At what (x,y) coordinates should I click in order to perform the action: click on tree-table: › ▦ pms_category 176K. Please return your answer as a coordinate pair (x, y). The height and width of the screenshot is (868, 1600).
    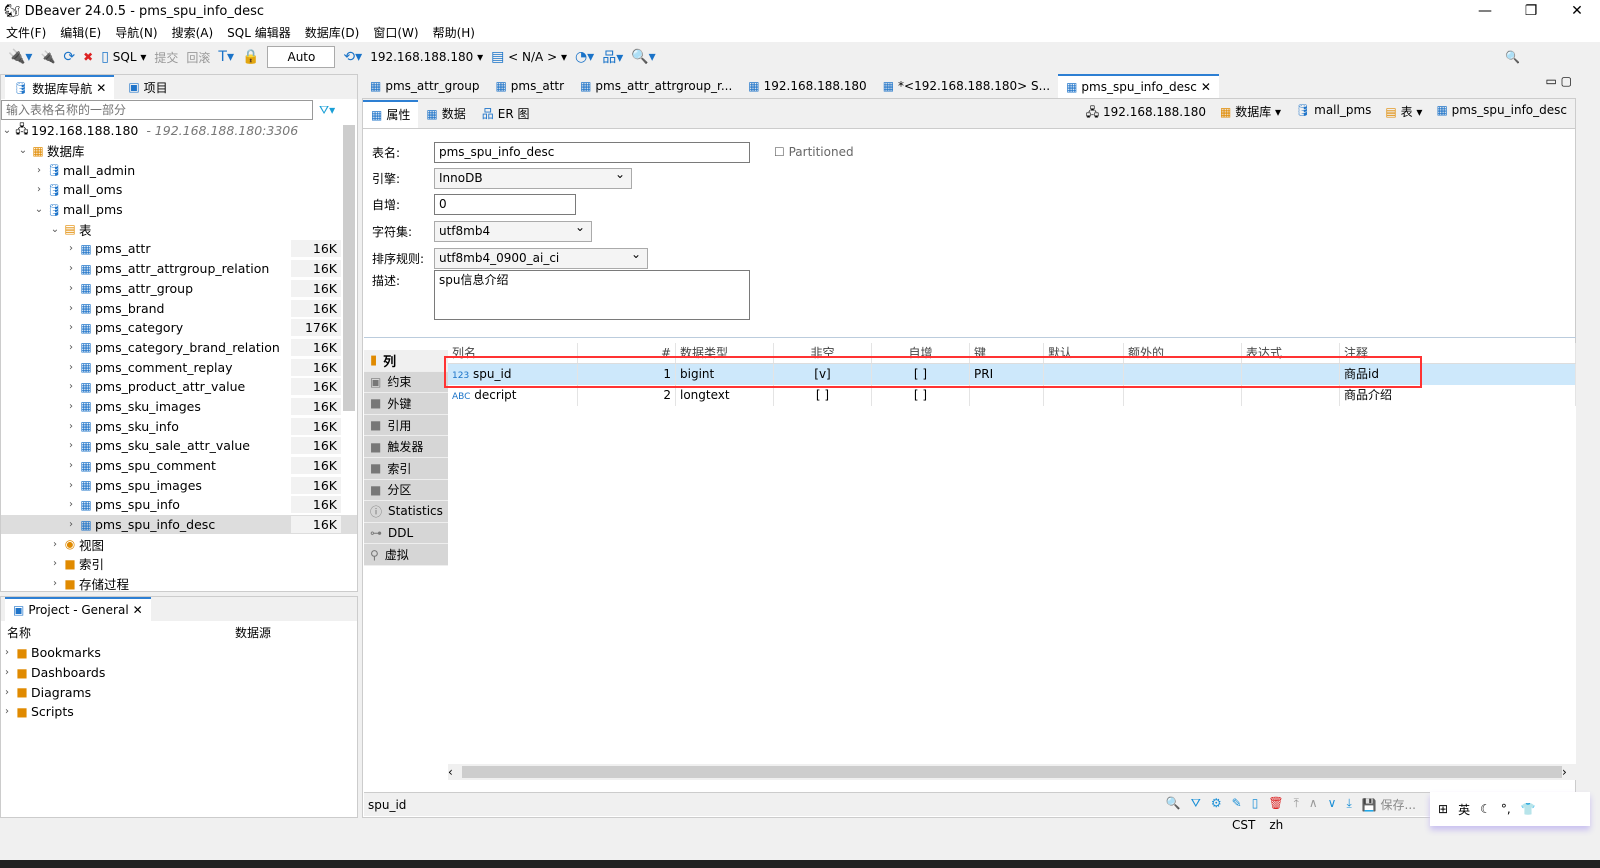
    Looking at the image, I should click on (179, 328).